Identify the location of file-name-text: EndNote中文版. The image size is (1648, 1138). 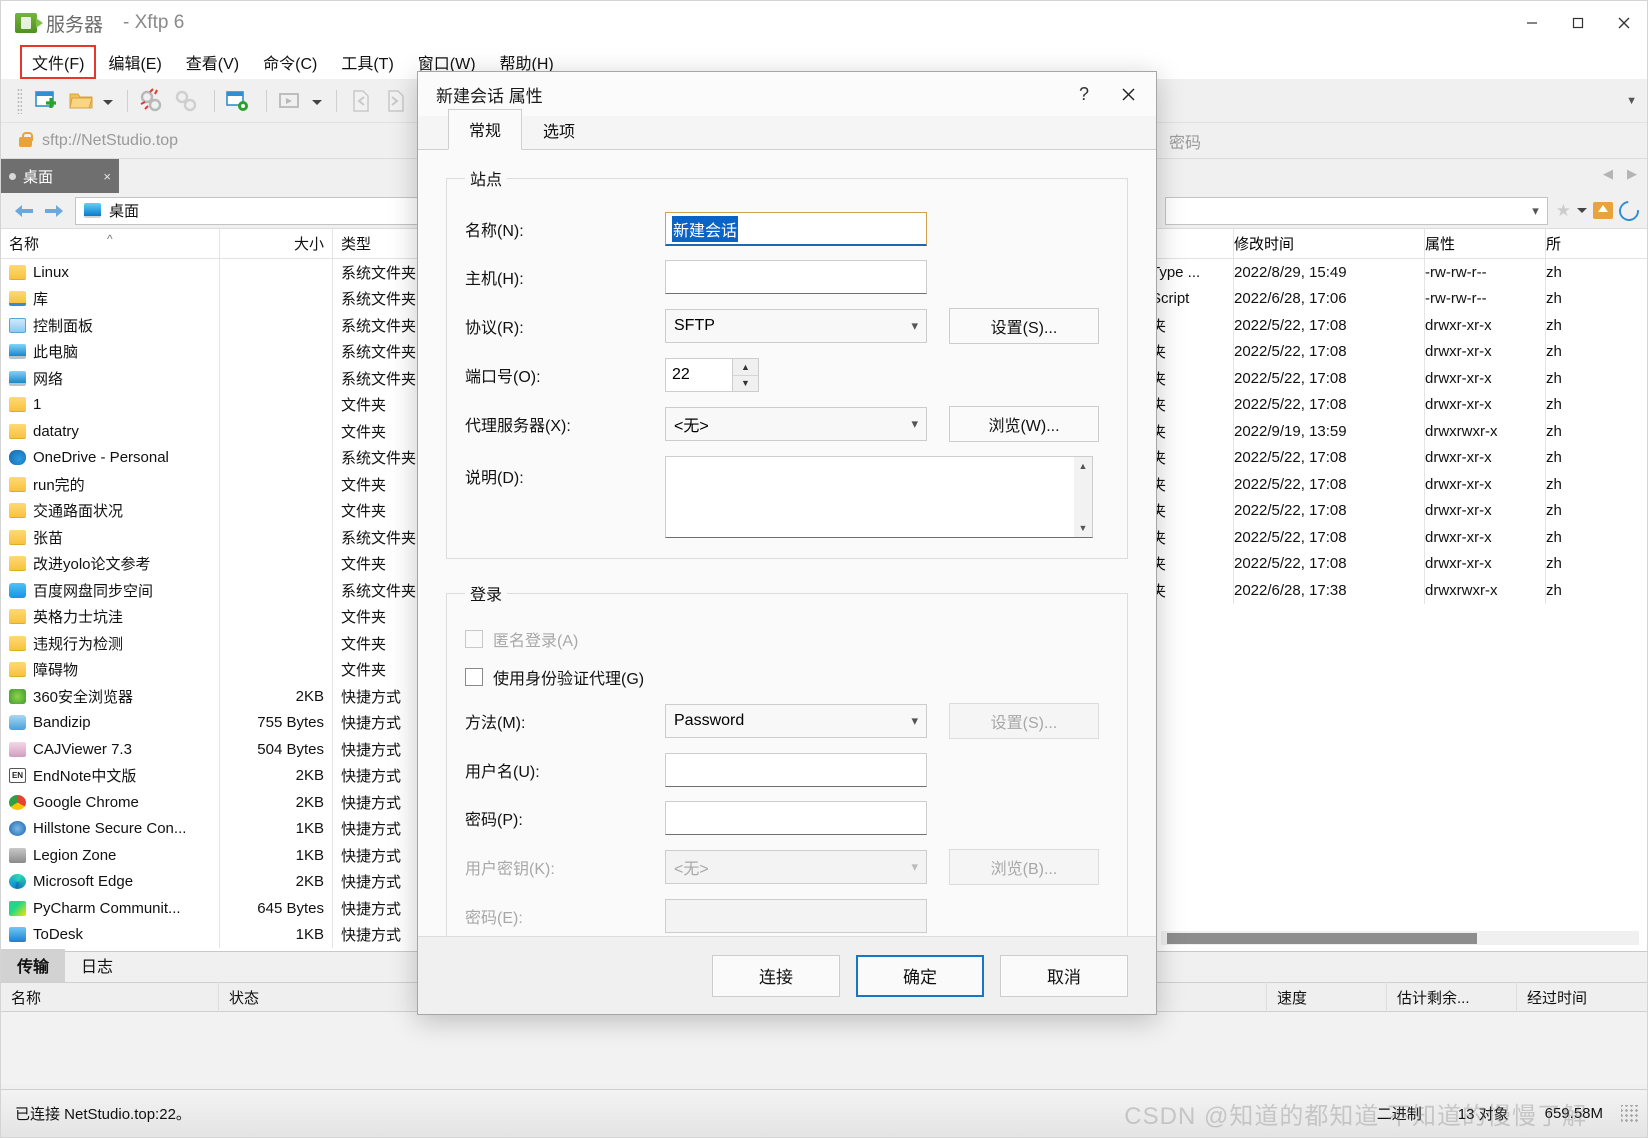
(85, 777).